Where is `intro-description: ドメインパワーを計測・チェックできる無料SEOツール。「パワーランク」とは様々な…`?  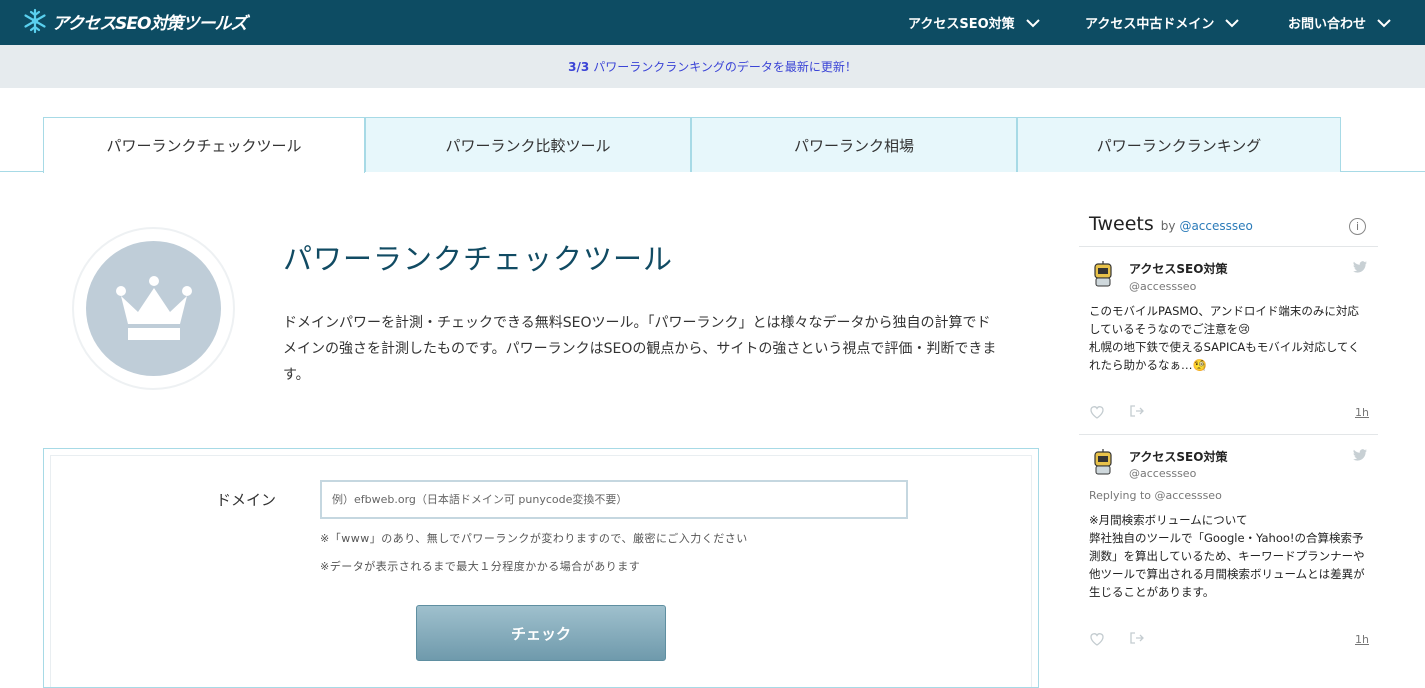 intro-description: ドメインパワーを計測・チェックできる無料SEOツール。「パワーランク」とは様々な… is located at coordinates (640, 349).